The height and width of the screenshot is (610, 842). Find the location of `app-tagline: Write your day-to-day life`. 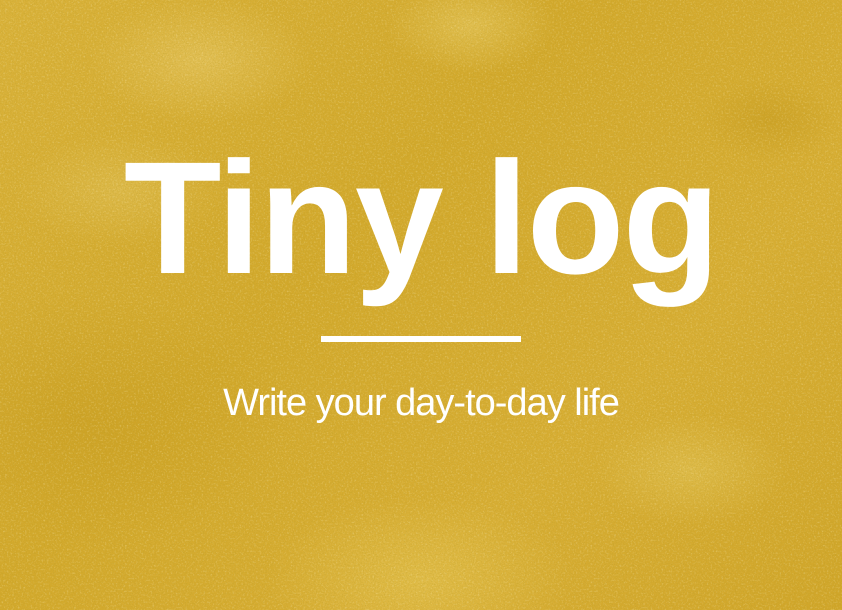

app-tagline: Write your day-to-day life is located at coordinates (421, 403).